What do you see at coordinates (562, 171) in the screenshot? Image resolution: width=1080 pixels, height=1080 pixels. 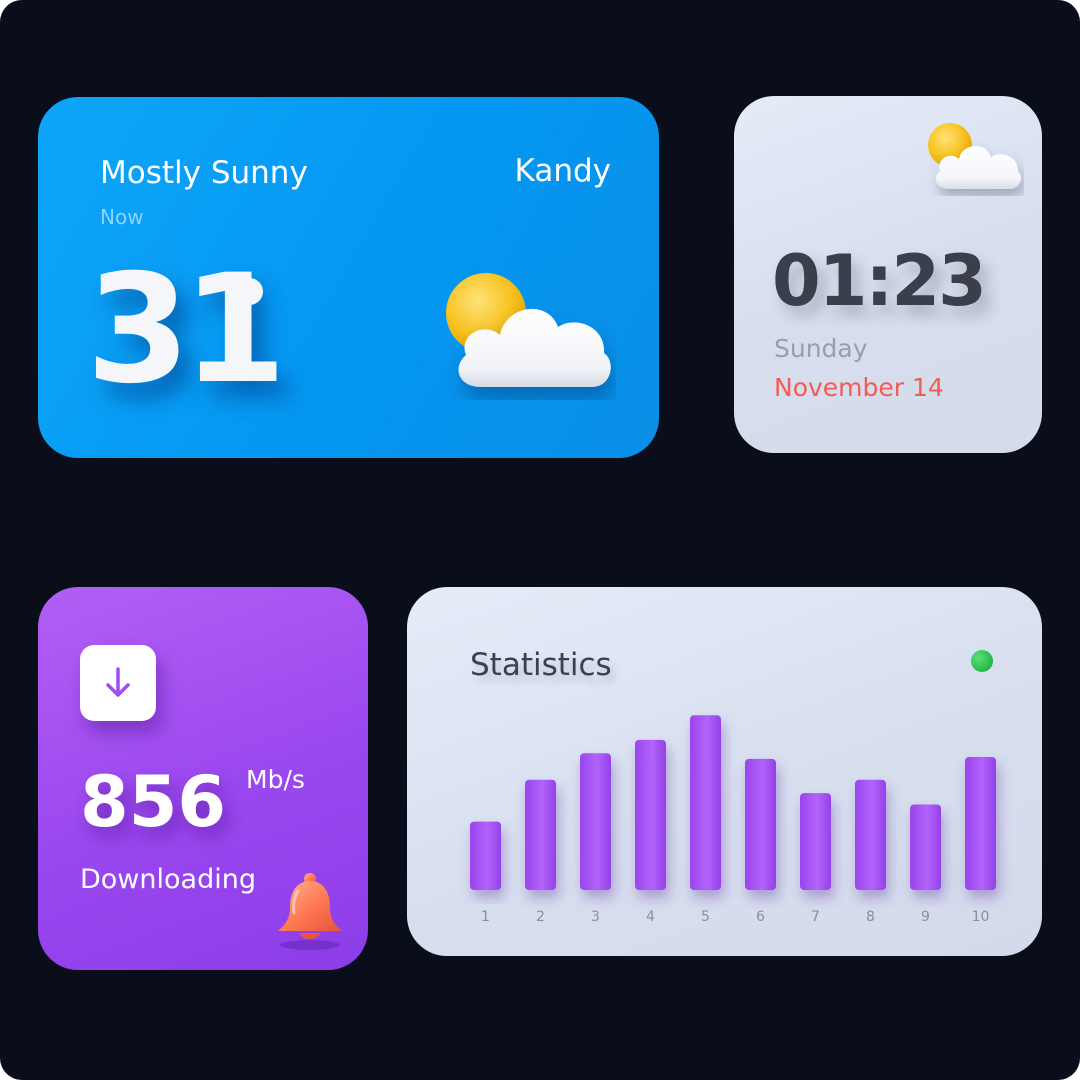 I see `weather-city: Kandy` at bounding box center [562, 171].